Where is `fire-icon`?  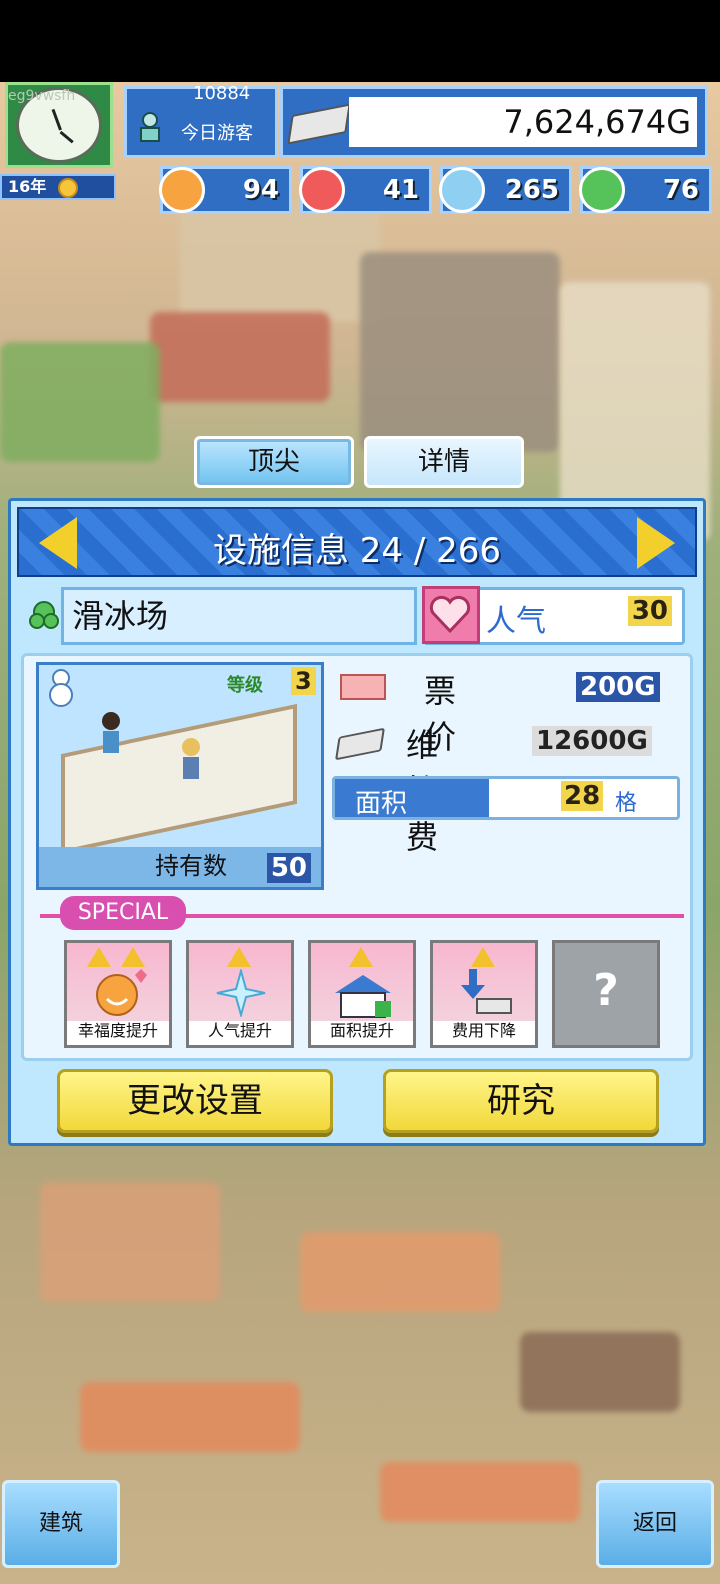 fire-icon is located at coordinates (322, 190).